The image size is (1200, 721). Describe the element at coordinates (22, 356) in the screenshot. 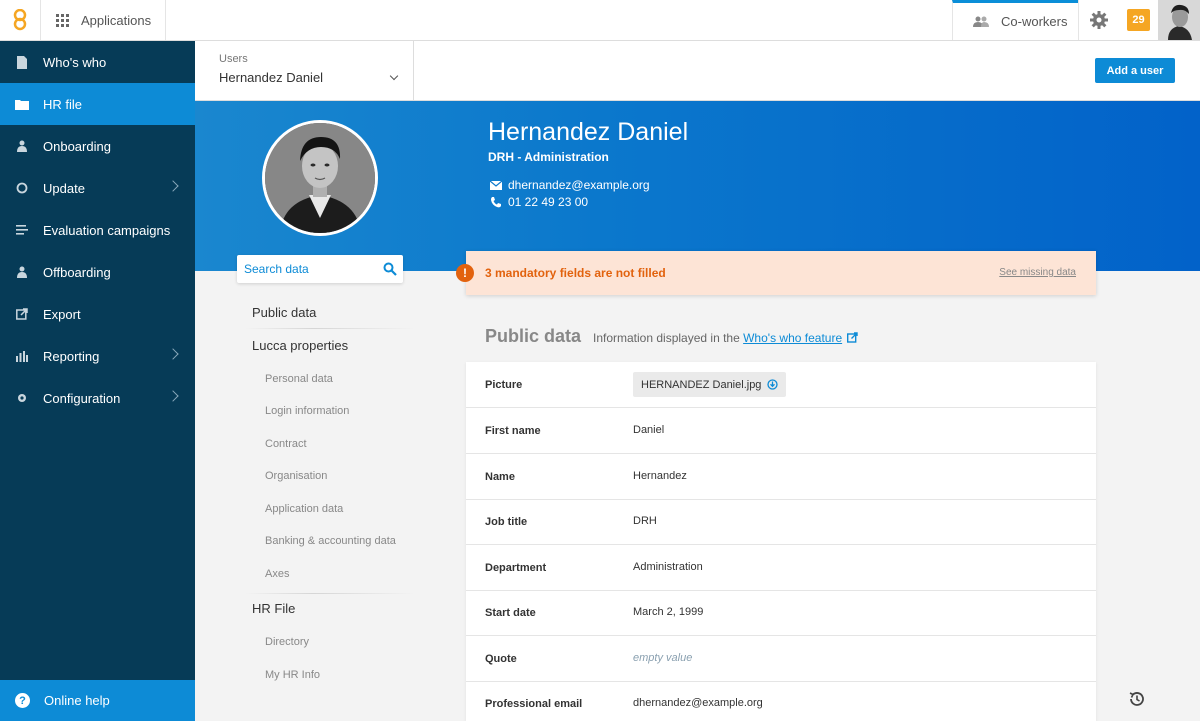

I see `bar-chart-icon` at that location.